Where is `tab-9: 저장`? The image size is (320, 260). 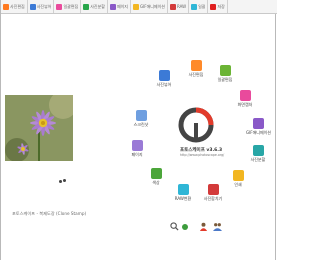 tab-9: 저장 is located at coordinates (218, 6).